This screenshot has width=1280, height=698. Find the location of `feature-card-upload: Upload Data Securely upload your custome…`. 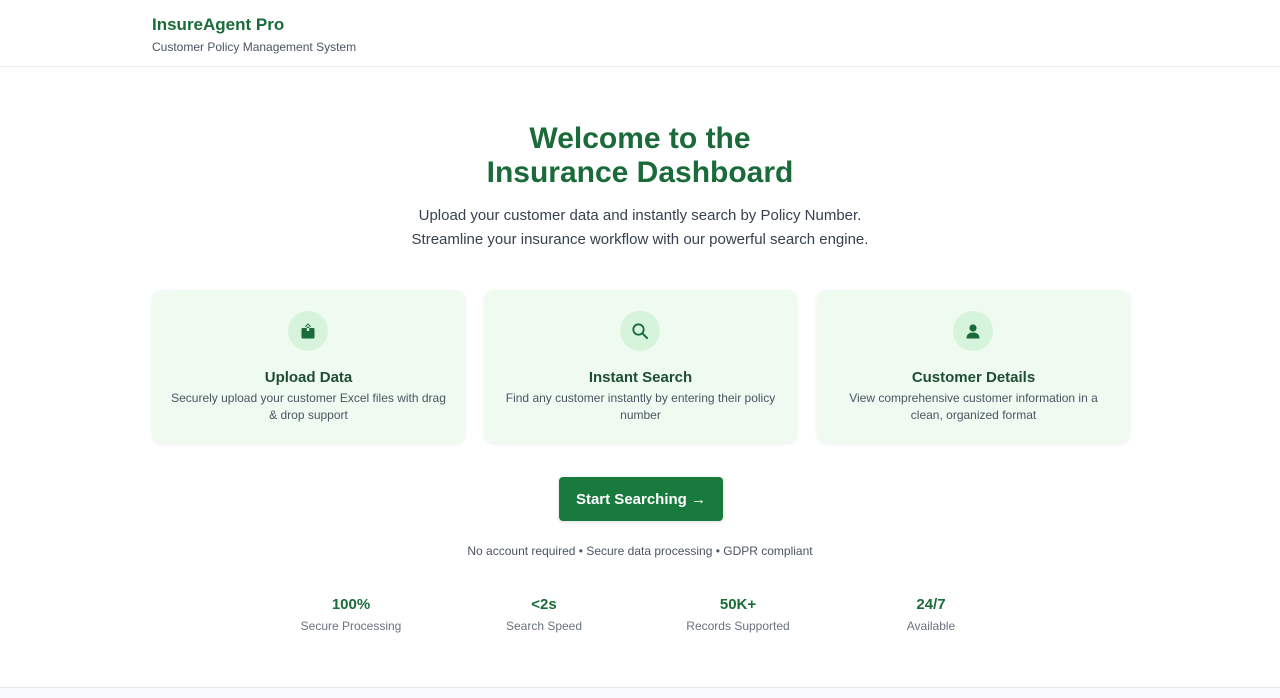

feature-card-upload: Upload Data Securely upload your custome… is located at coordinates (308, 366).